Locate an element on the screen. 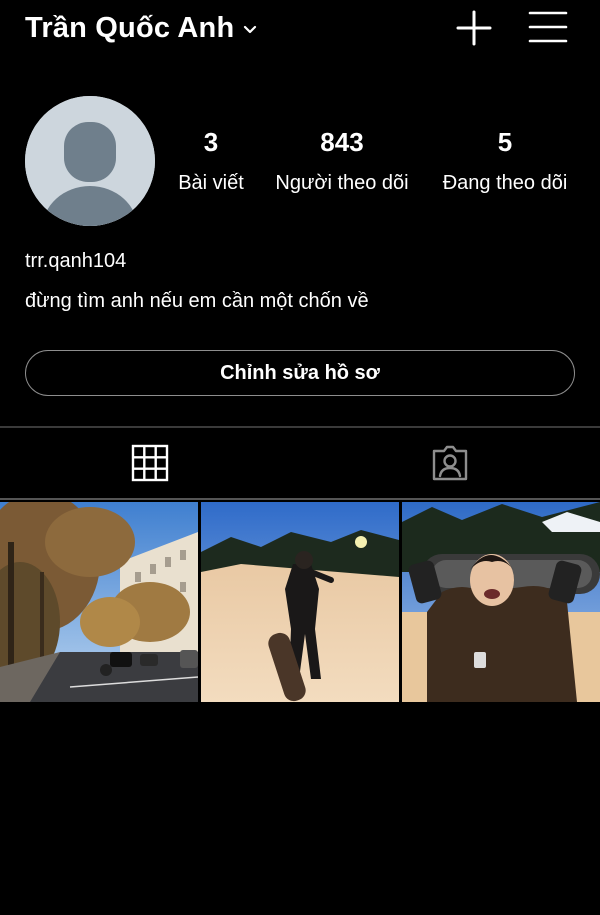 This screenshot has height=915, width=600. grid-icon is located at coordinates (150, 463).